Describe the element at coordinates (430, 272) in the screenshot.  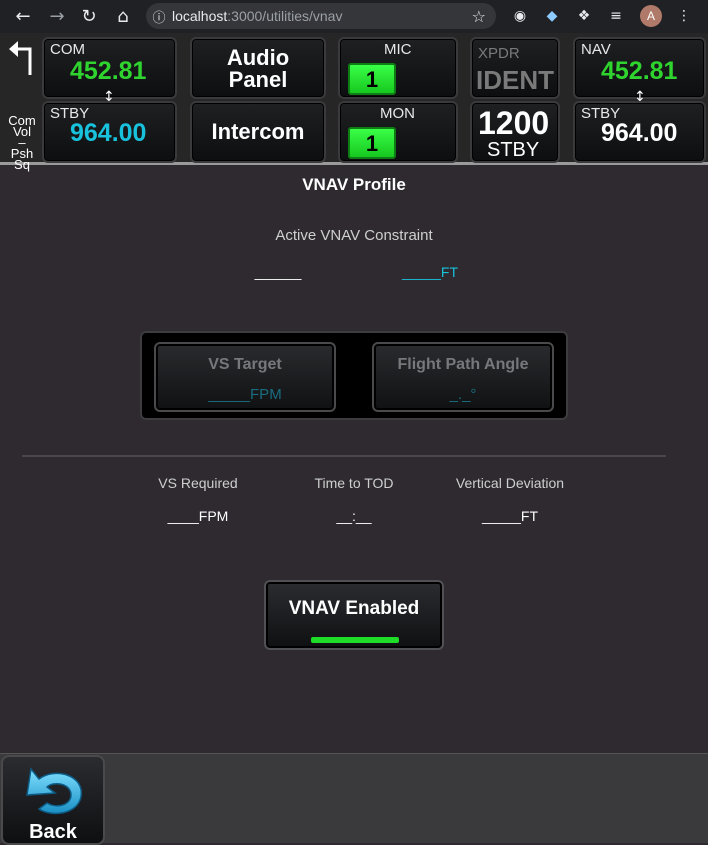
I see `constraint-altitude: _____FT` at that location.